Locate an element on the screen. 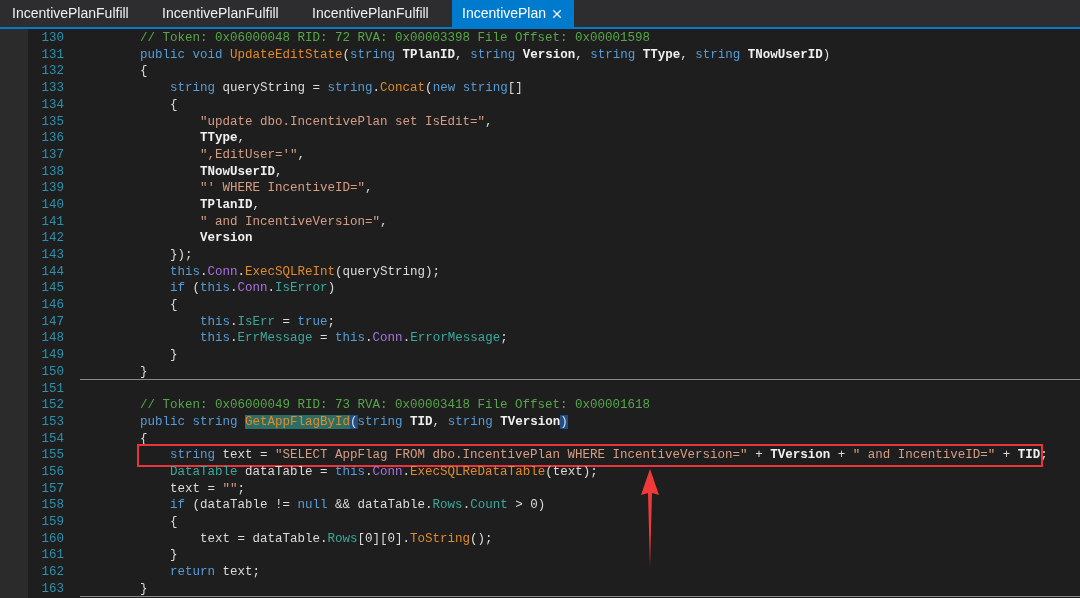 This screenshot has height=598, width=1080. line-number: 134 is located at coordinates (52, 105).